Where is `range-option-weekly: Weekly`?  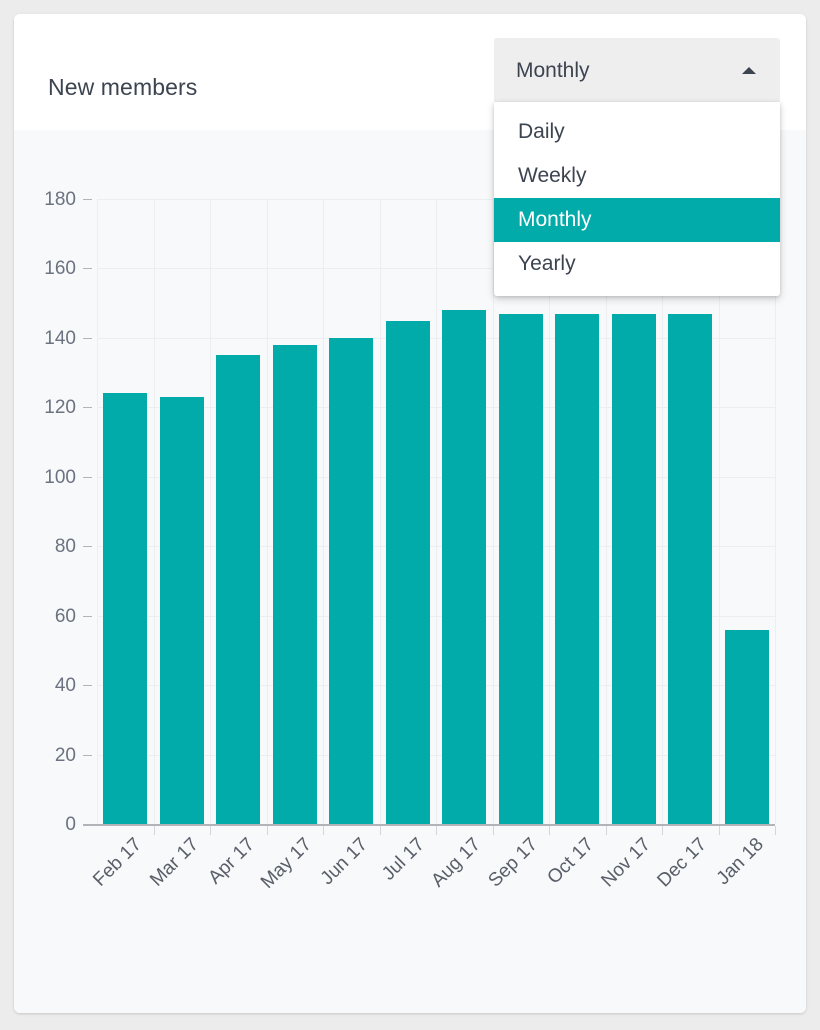
range-option-weekly: Weekly is located at coordinates (637, 176).